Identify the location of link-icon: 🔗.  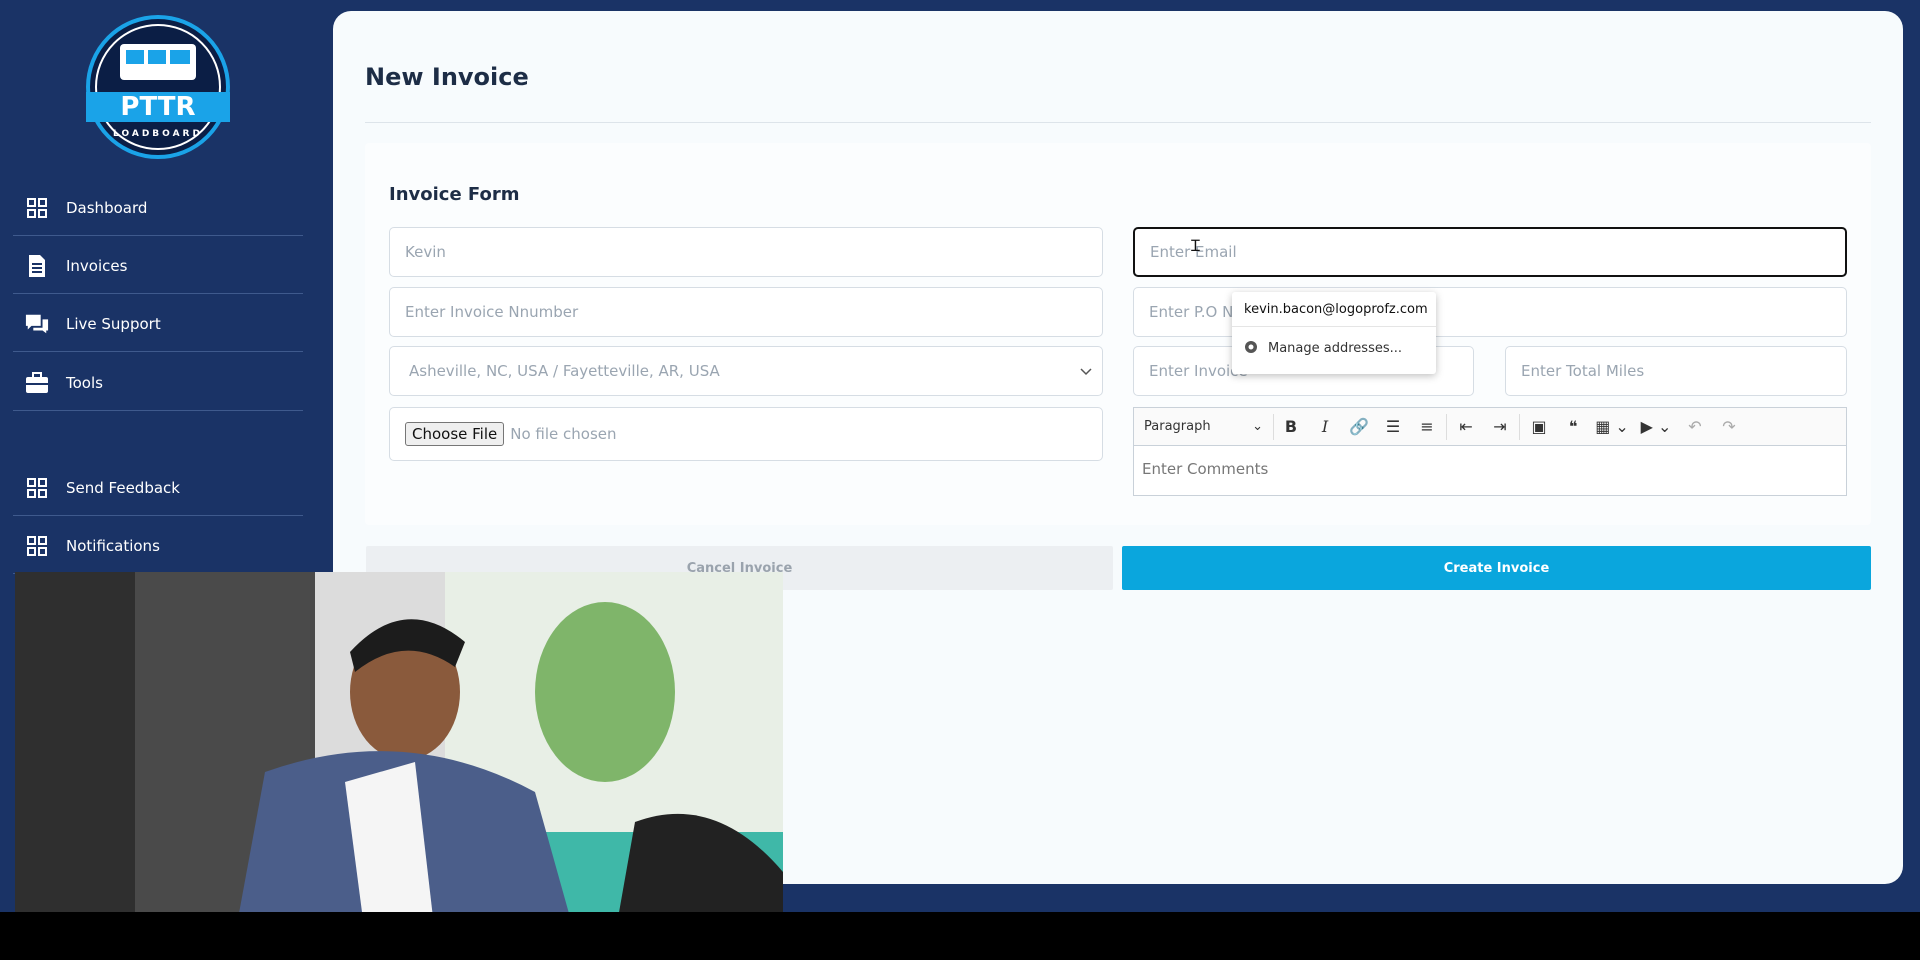
(1359, 427).